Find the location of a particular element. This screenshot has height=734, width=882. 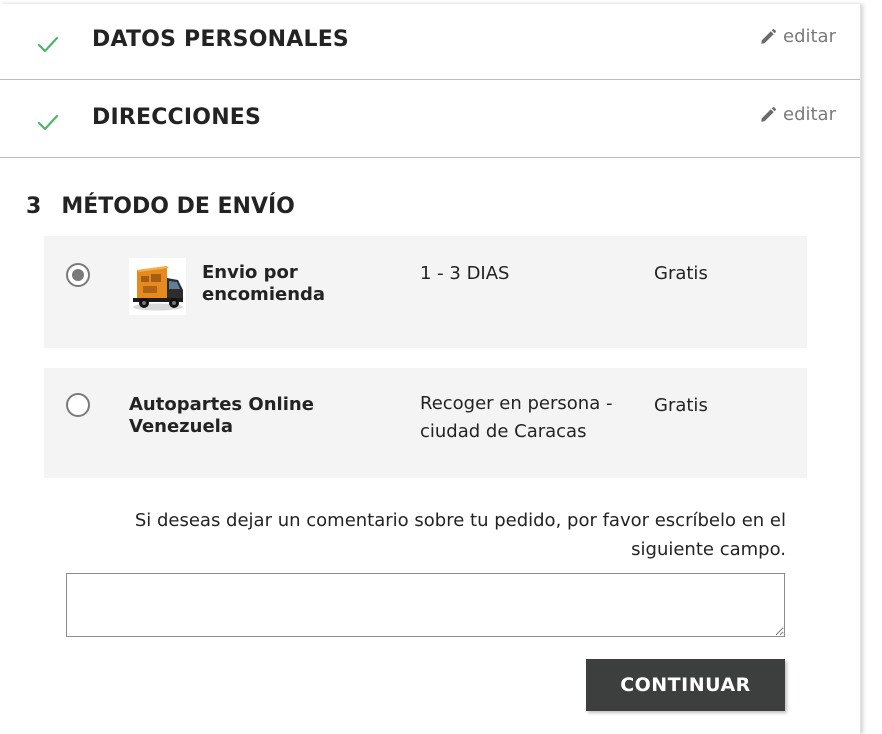

edit-personal-link: editar is located at coordinates (797, 36).